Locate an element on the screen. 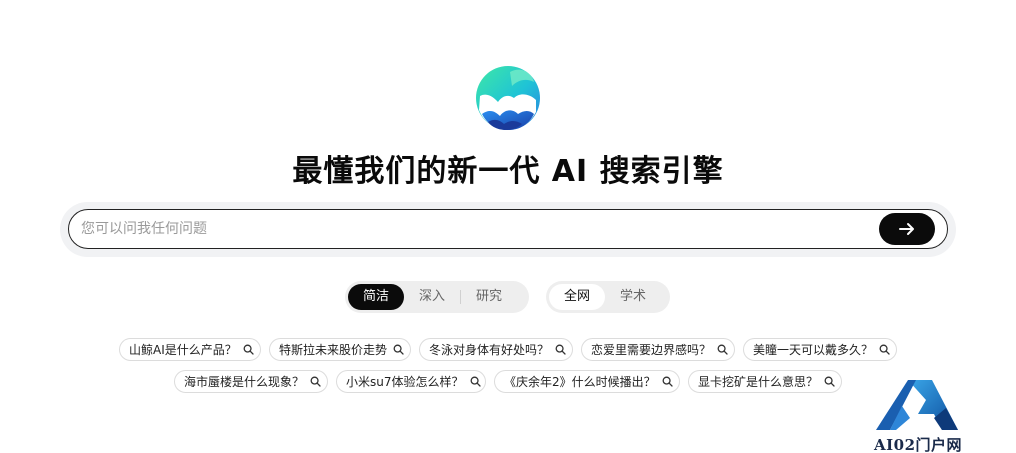 Image resolution: width=1016 pixels, height=453 pixels. suggestion-chip: 显卡挖矿是什么意思？ is located at coordinates (765, 381).